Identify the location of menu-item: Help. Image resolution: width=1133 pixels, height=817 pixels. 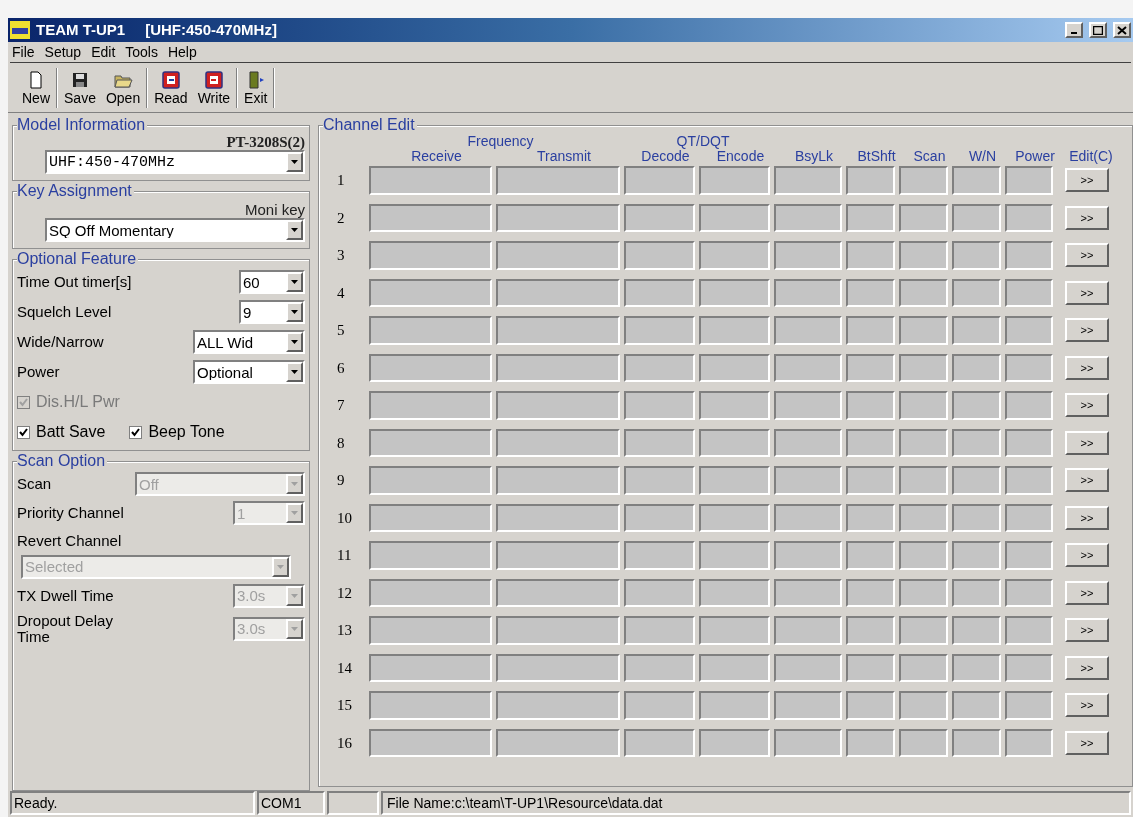
(182, 52).